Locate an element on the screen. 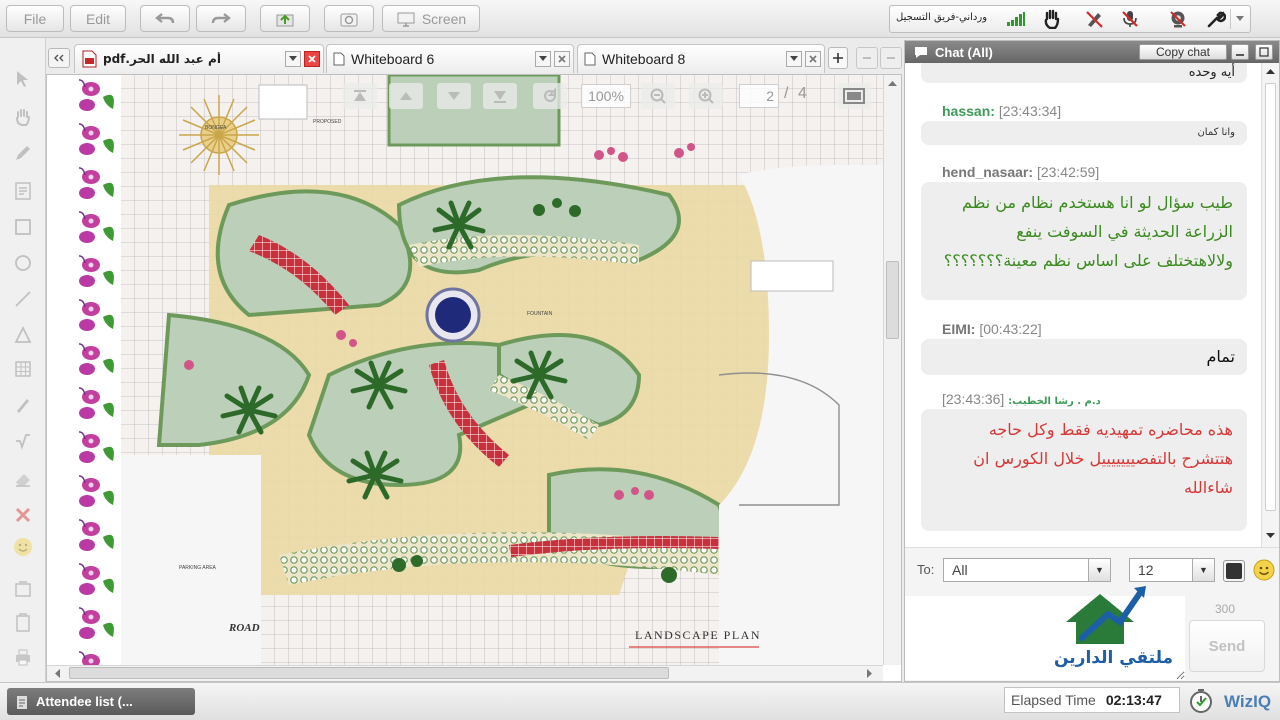 The width and height of the screenshot is (1280, 720). square-icon is located at coordinates (23, 227).